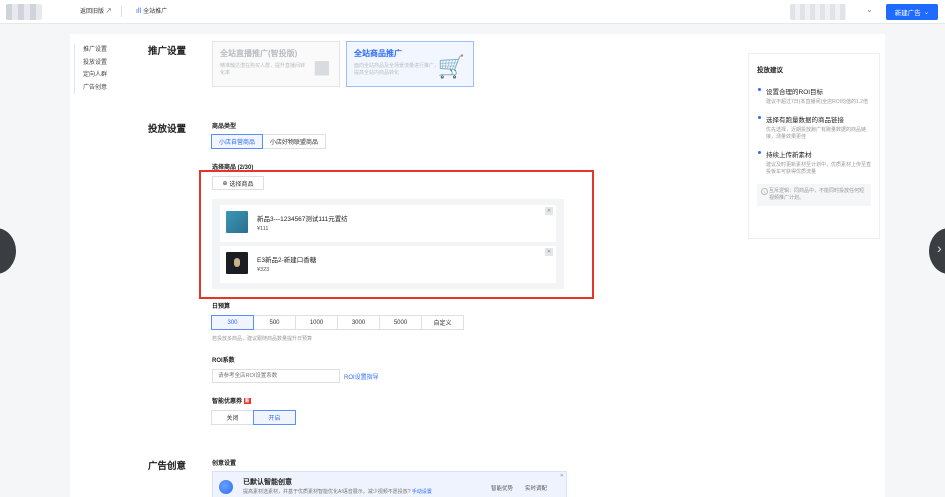 This screenshot has width=945, height=497. I want to click on sidenav-item-delivery-settings: 投放设置, so click(94, 63).